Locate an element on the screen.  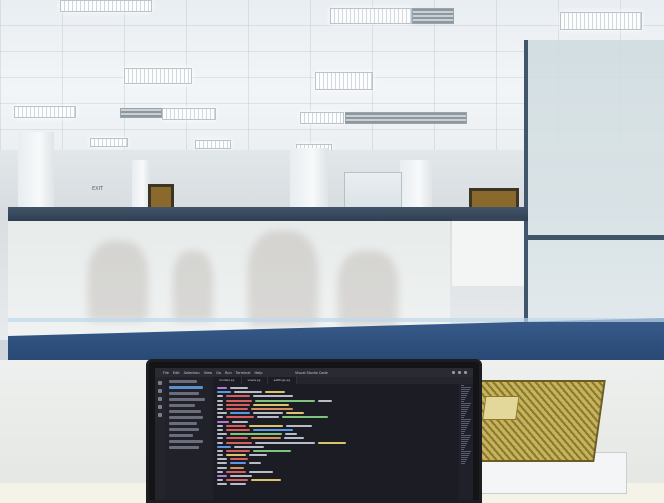
menu-item: Edit is located at coordinates (176, 373).